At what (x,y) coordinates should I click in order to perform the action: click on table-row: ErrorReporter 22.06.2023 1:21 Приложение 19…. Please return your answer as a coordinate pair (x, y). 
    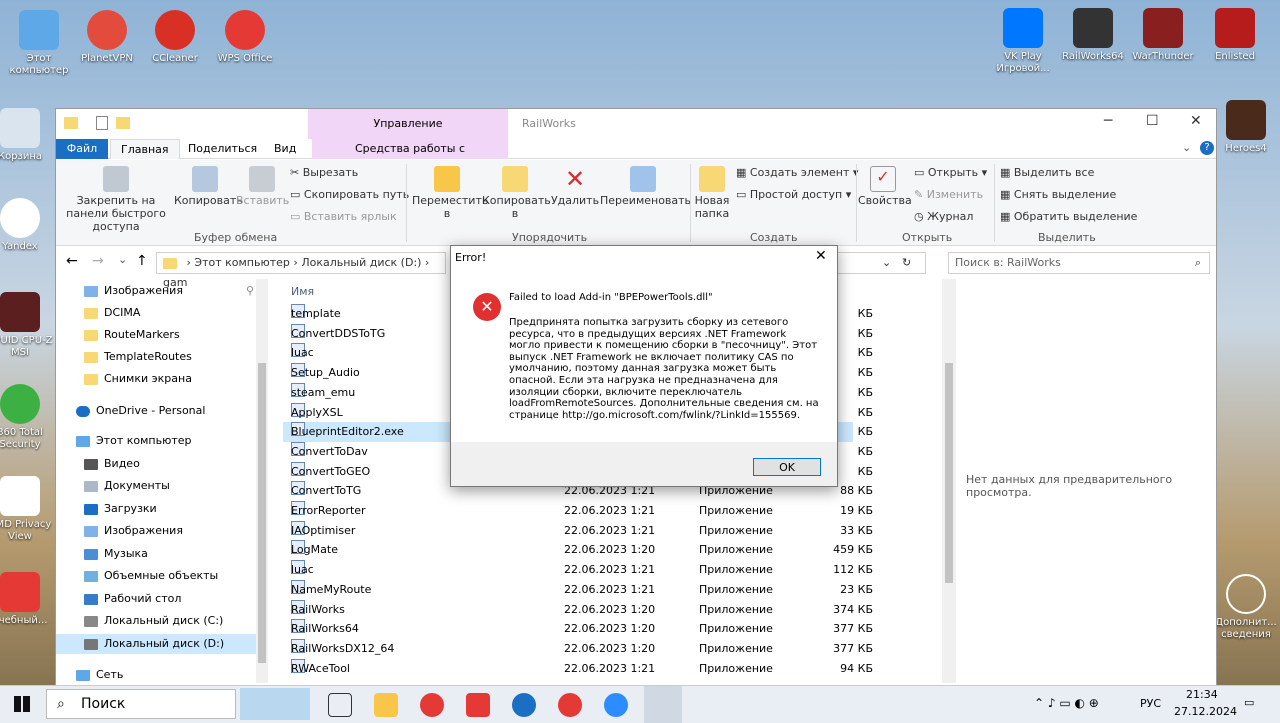
    Looking at the image, I should click on (578, 511).